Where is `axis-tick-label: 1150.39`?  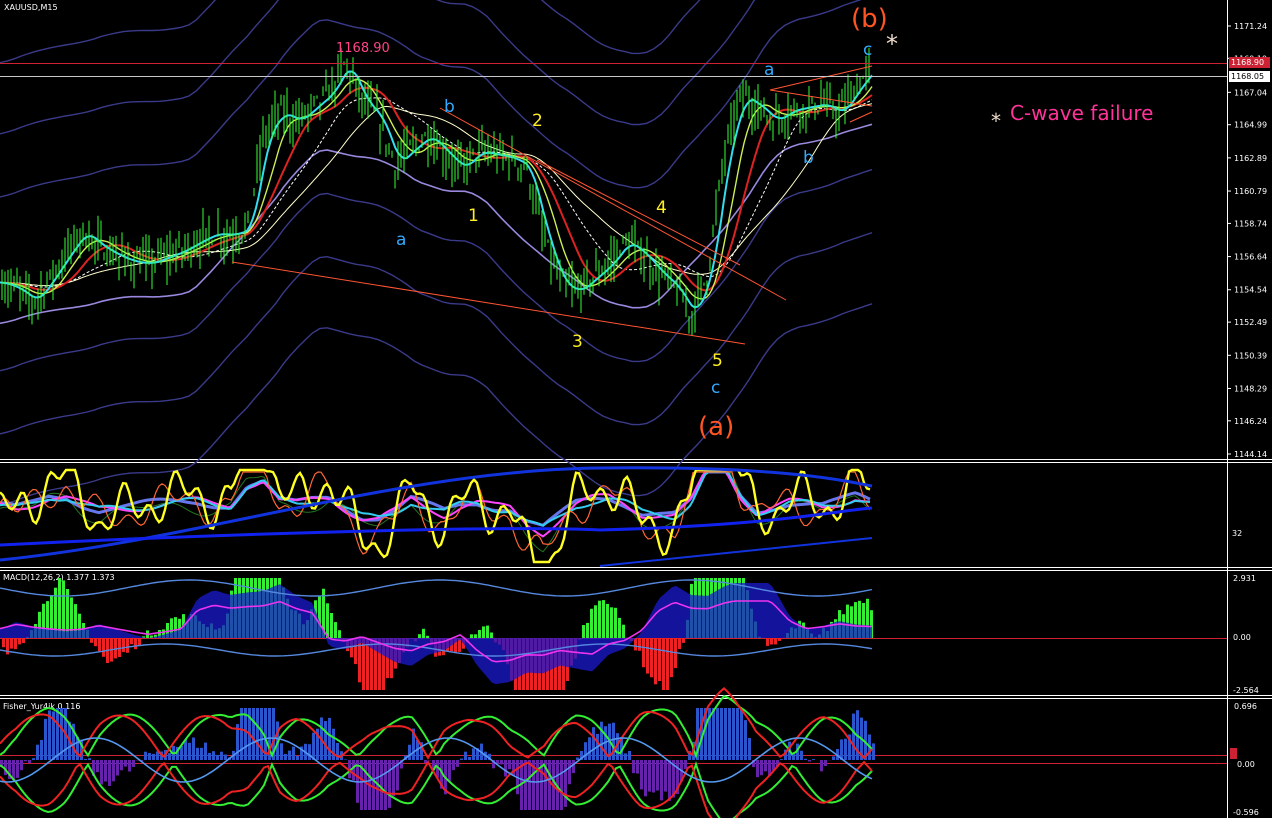
axis-tick-label: 1150.39 is located at coordinates (1250, 355).